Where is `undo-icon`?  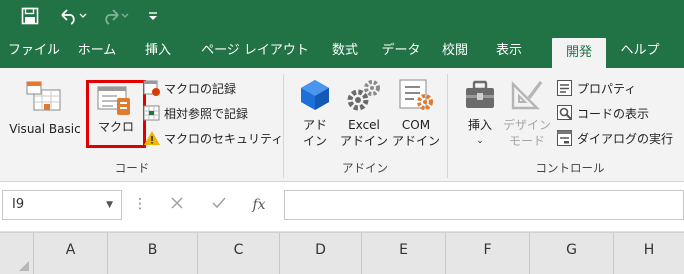
undo-icon is located at coordinates (74, 17).